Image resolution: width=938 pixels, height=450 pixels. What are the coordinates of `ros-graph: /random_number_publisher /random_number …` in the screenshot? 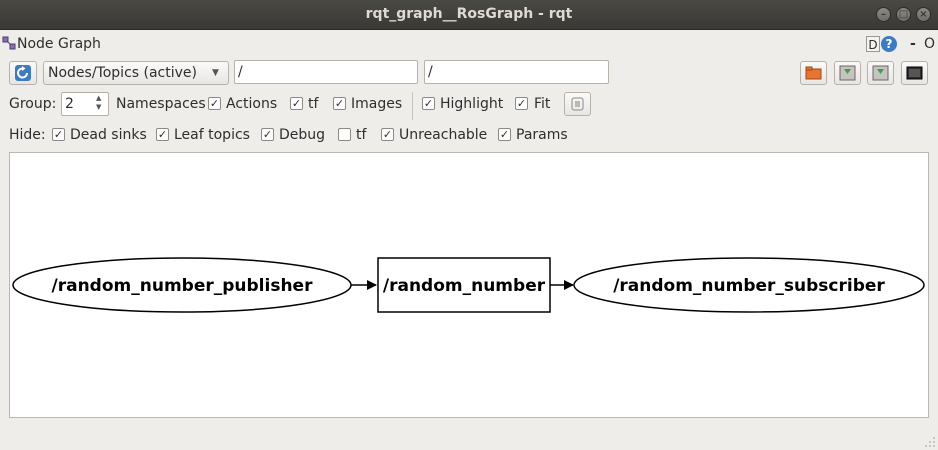 It's located at (468, 285).